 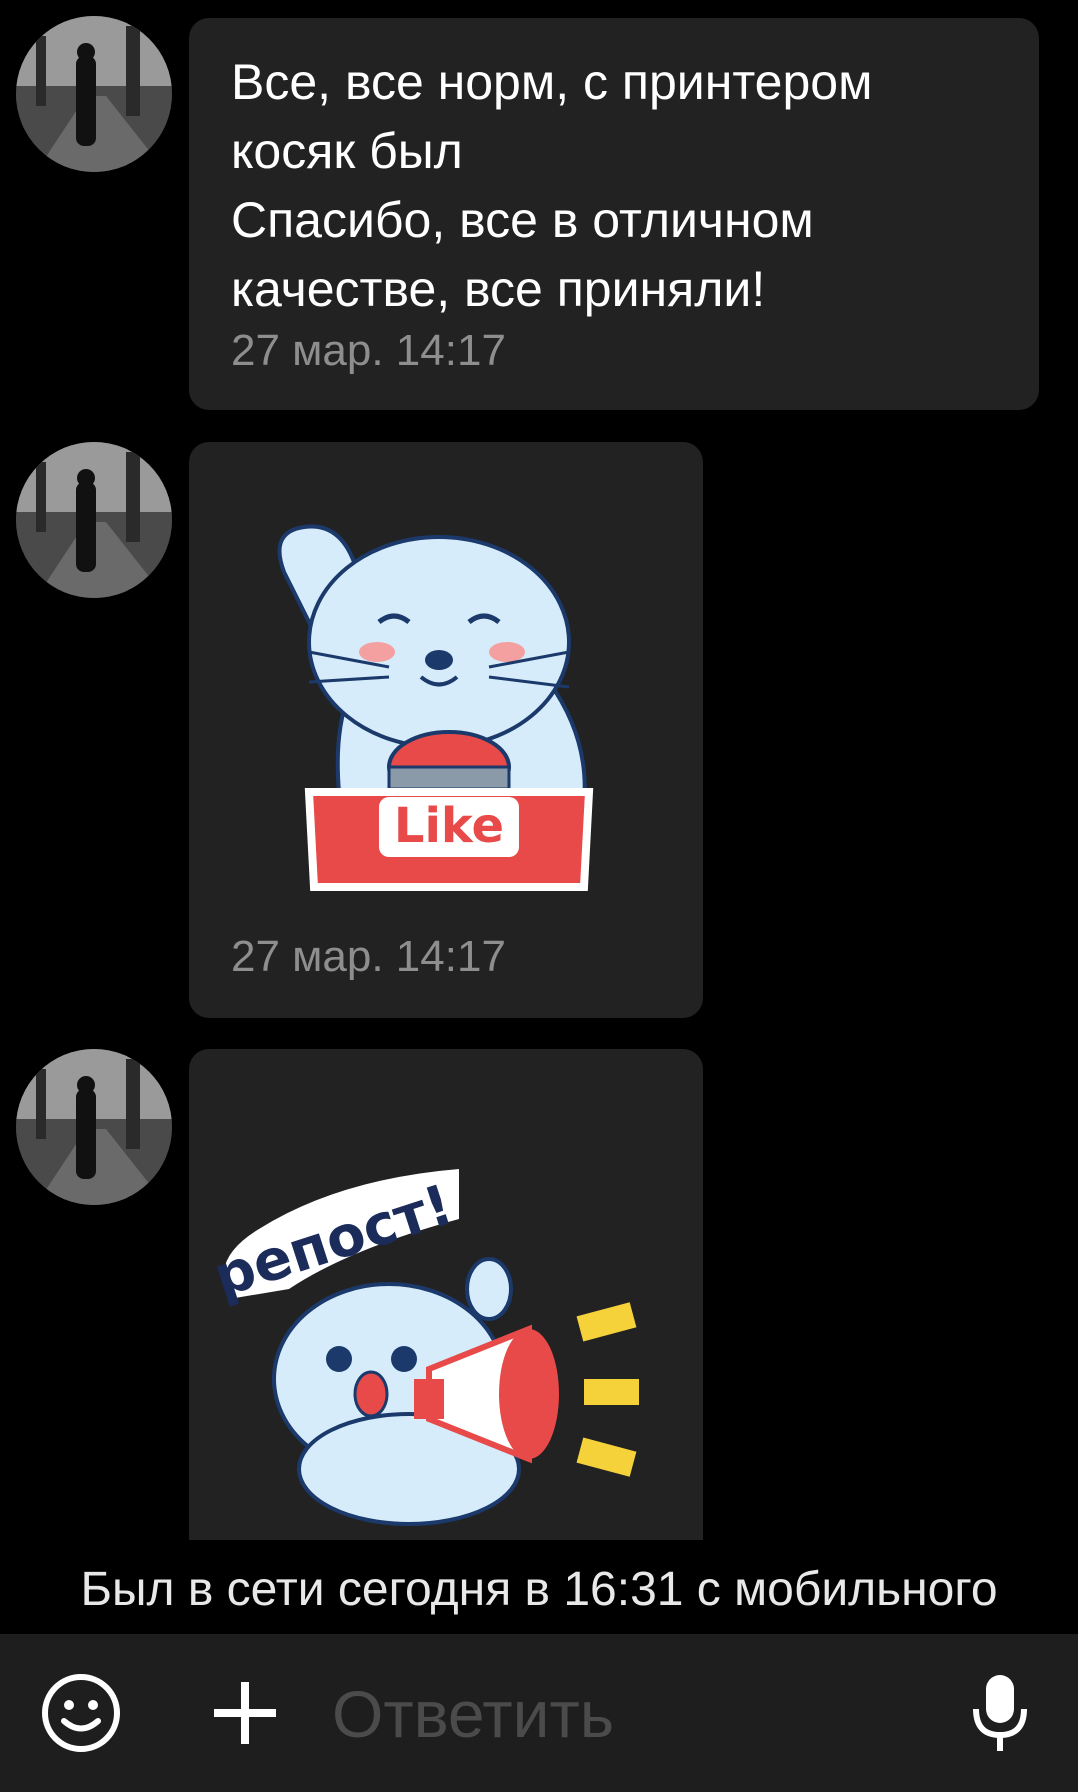 I want to click on composer-bar, so click(x=539, y=1713).